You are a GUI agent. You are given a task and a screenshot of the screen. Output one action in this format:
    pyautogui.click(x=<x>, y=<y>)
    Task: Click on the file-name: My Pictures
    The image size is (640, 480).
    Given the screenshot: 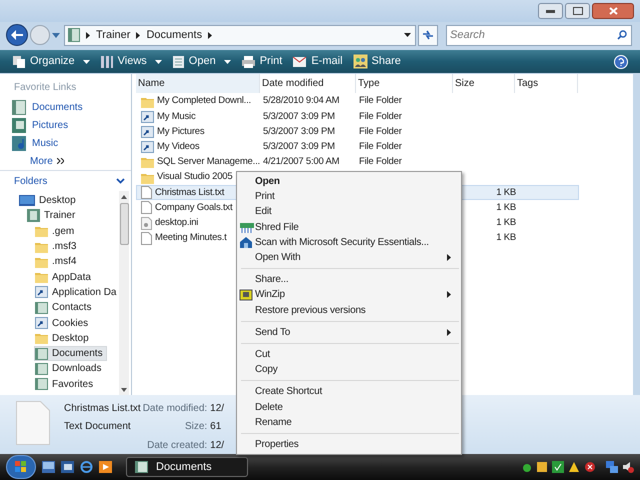 What is the action you would take?
    pyautogui.click(x=180, y=131)
    